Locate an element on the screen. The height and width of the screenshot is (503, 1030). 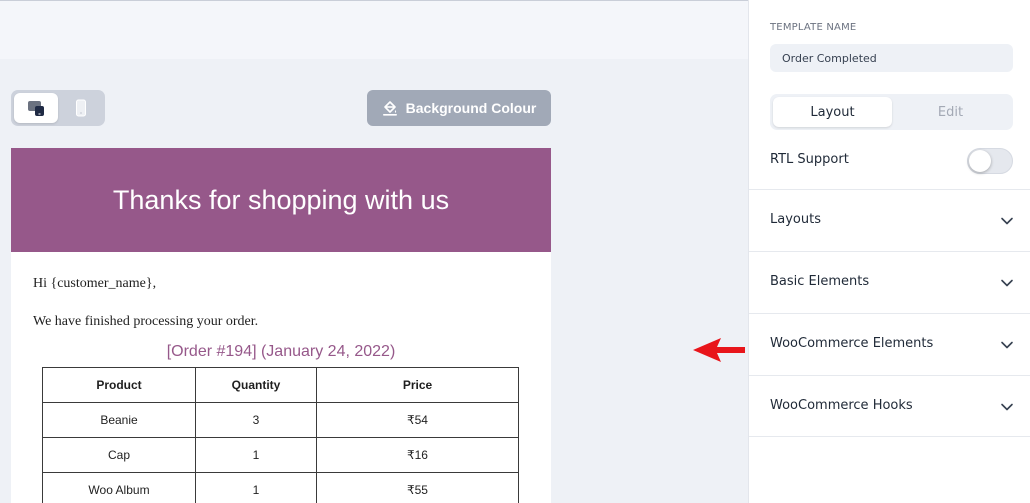
section-woocommerce-elements: WooCommerce Elements is located at coordinates (889, 344).